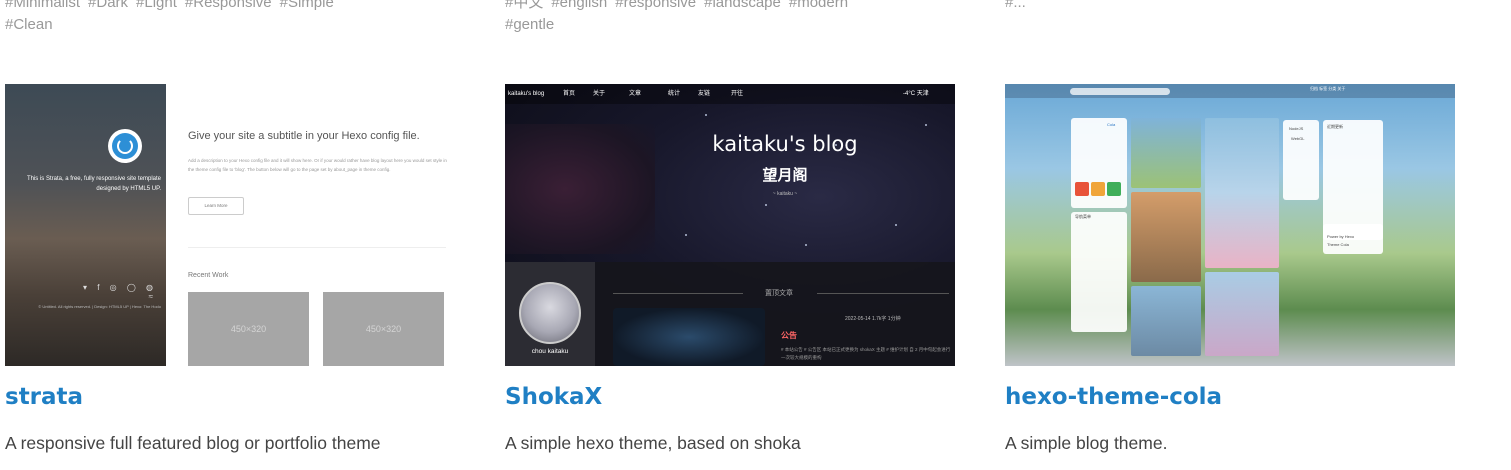 This screenshot has height=470, width=1511. Describe the element at coordinates (779, 293) in the screenshot. I see `preview-pinned-label: 置顶文章` at that location.